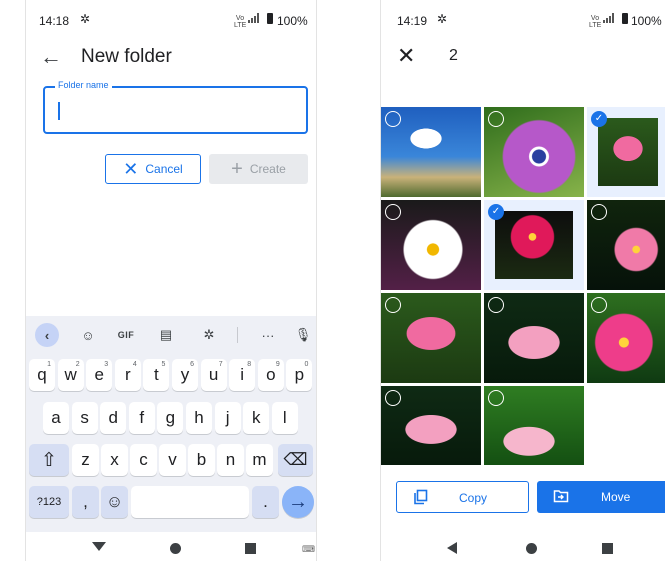  What do you see at coordinates (70, 375) in the screenshot?
I see `key-w: w2` at bounding box center [70, 375].